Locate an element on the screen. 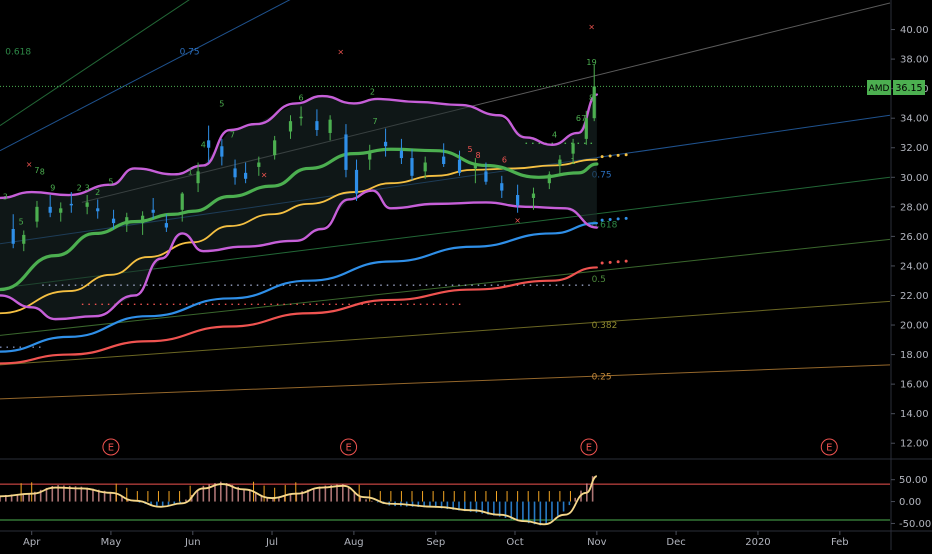  price-tick-label: 26.00 is located at coordinates (914, 237).